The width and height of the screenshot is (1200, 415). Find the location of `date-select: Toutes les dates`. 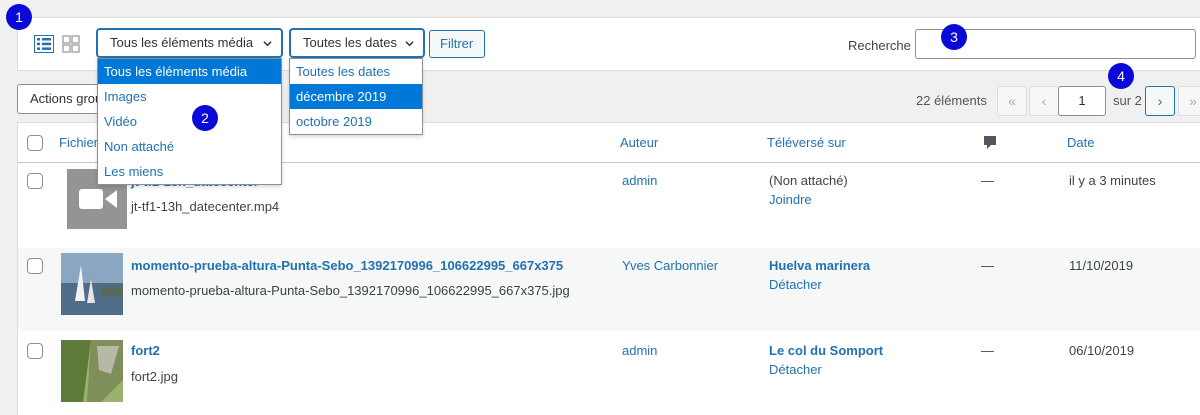

date-select: Toutes les dates is located at coordinates (357, 43).